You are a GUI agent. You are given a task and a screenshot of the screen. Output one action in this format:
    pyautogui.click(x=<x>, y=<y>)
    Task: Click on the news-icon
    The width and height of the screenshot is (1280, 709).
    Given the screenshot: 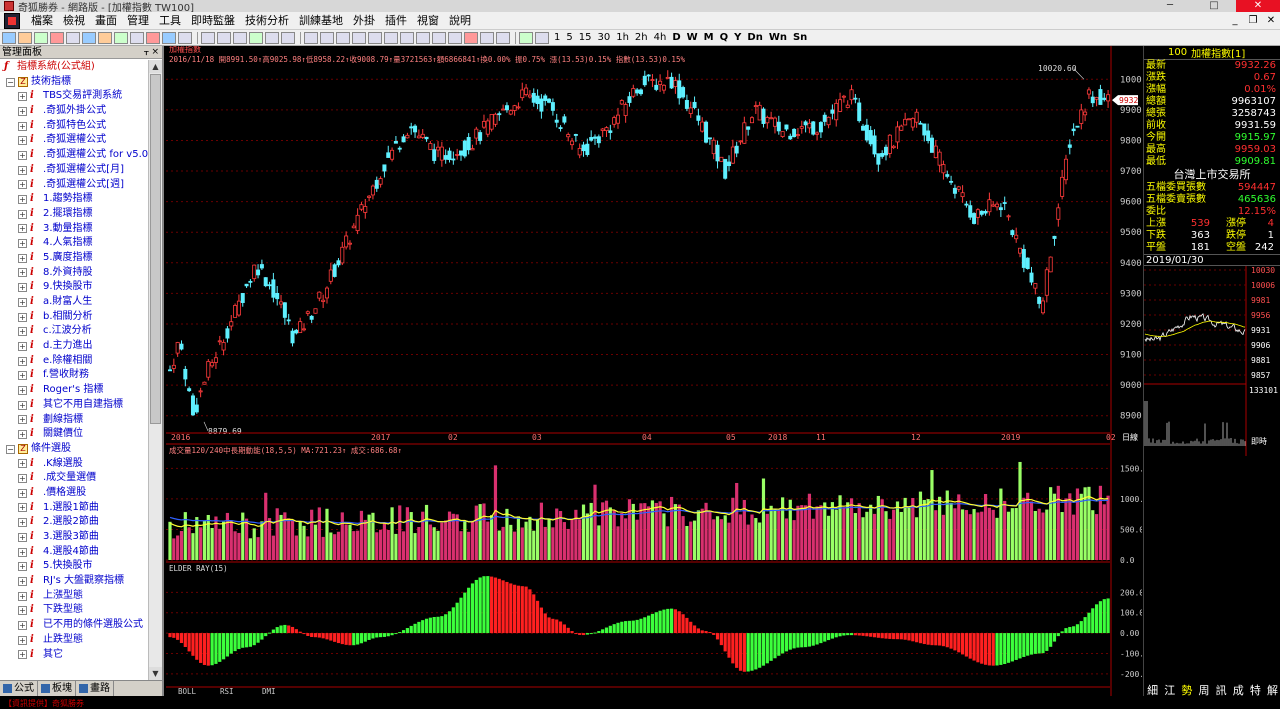 What is the action you would take?
    pyautogui.click(x=169, y=37)
    